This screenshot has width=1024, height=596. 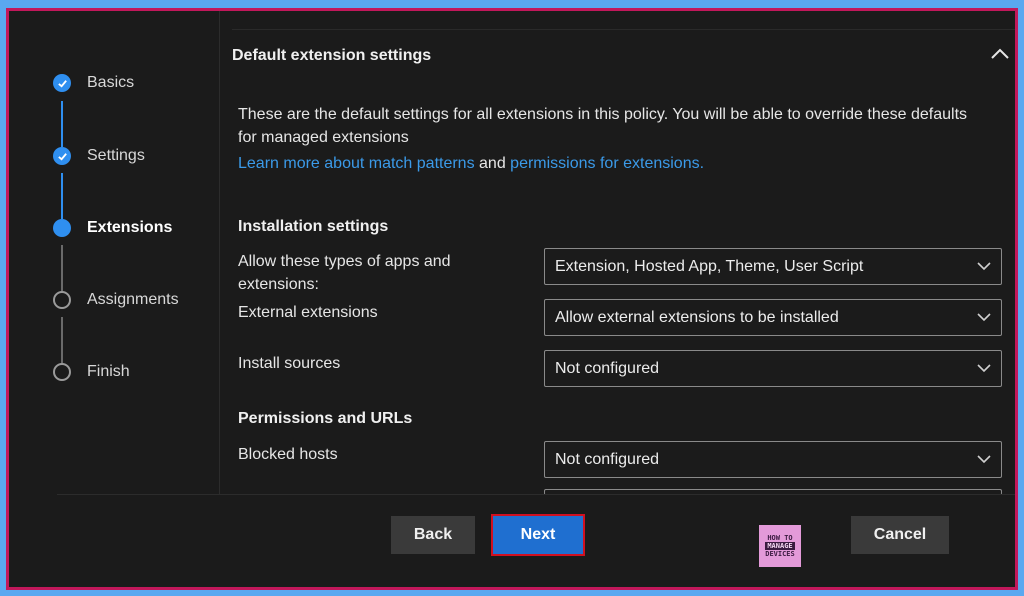 I want to click on how-to-manage-devices-logo: HOW TO MANAGE DEVICES, so click(x=780, y=546).